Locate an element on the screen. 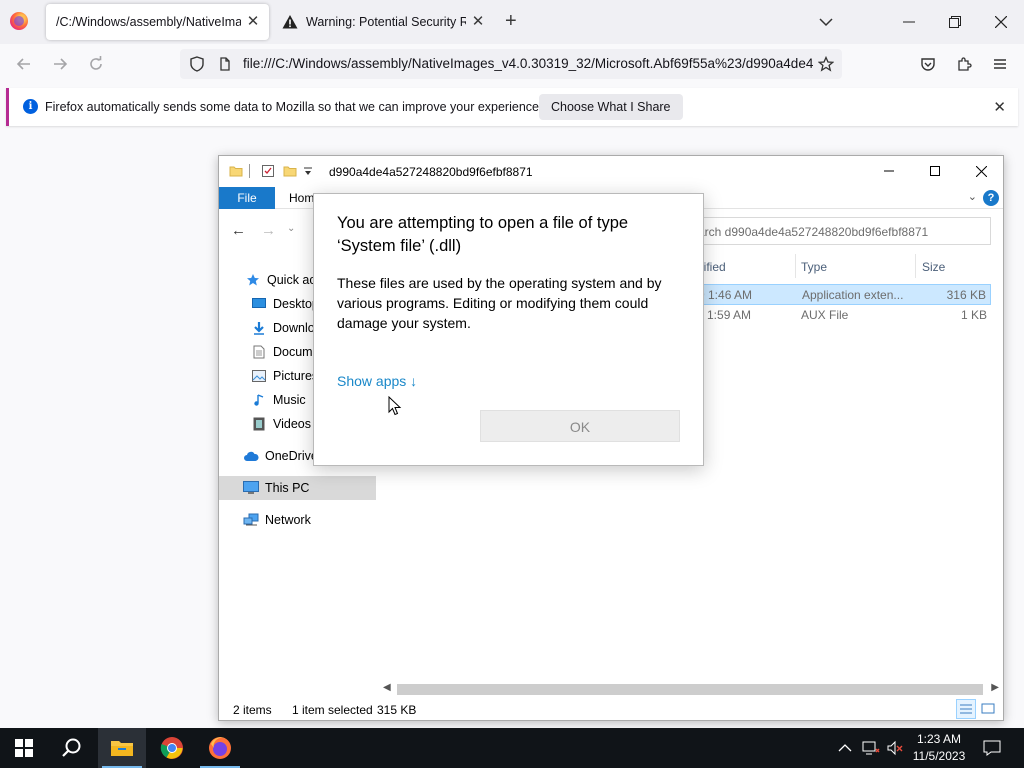 The width and height of the screenshot is (1024, 768). tab-file-path: /C:/Windows/assembly/NativeImag ✕ is located at coordinates (157, 22).